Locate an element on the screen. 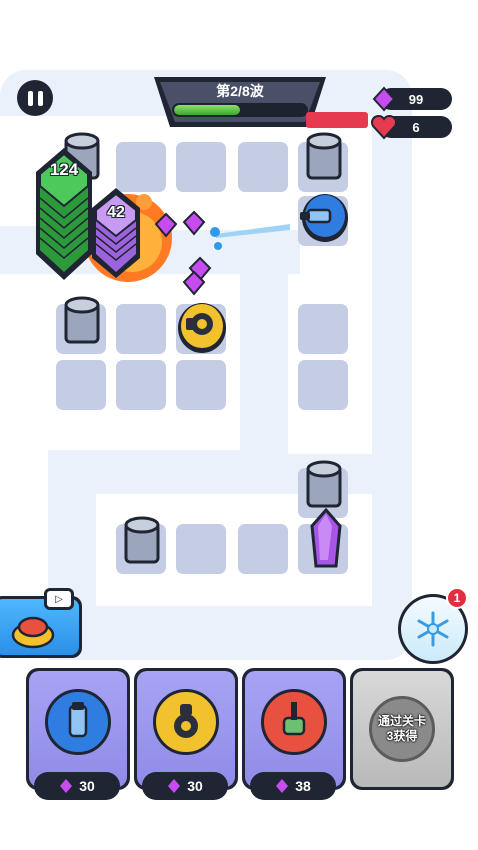  cost-tag: 38 is located at coordinates (293, 786).